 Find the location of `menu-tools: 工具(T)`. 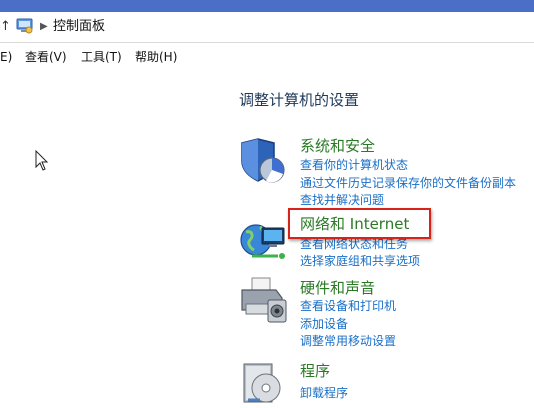

menu-tools: 工具(T) is located at coordinates (101, 57).